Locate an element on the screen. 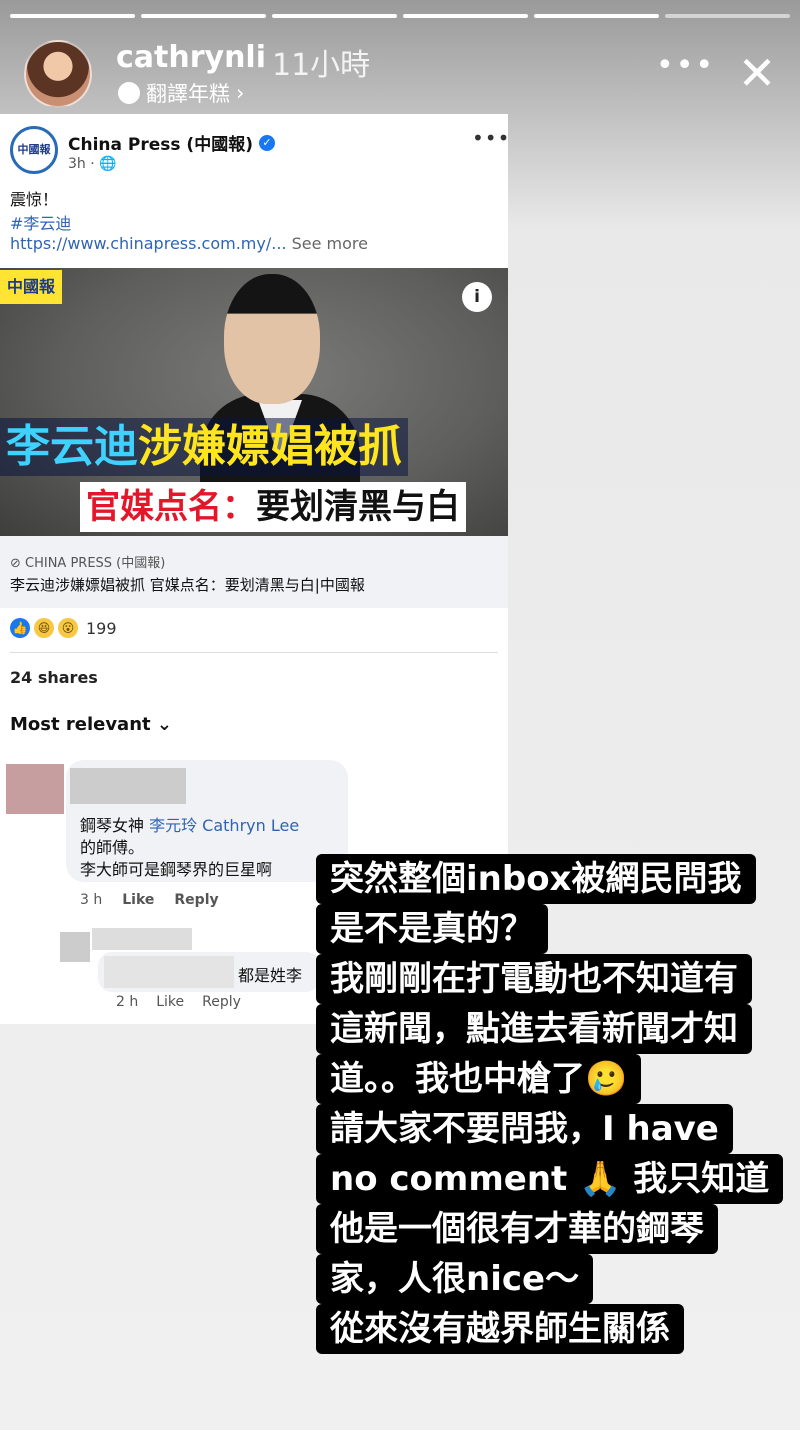 The width and height of the screenshot is (800, 1430). reply-reply: Reply is located at coordinates (221, 1002).